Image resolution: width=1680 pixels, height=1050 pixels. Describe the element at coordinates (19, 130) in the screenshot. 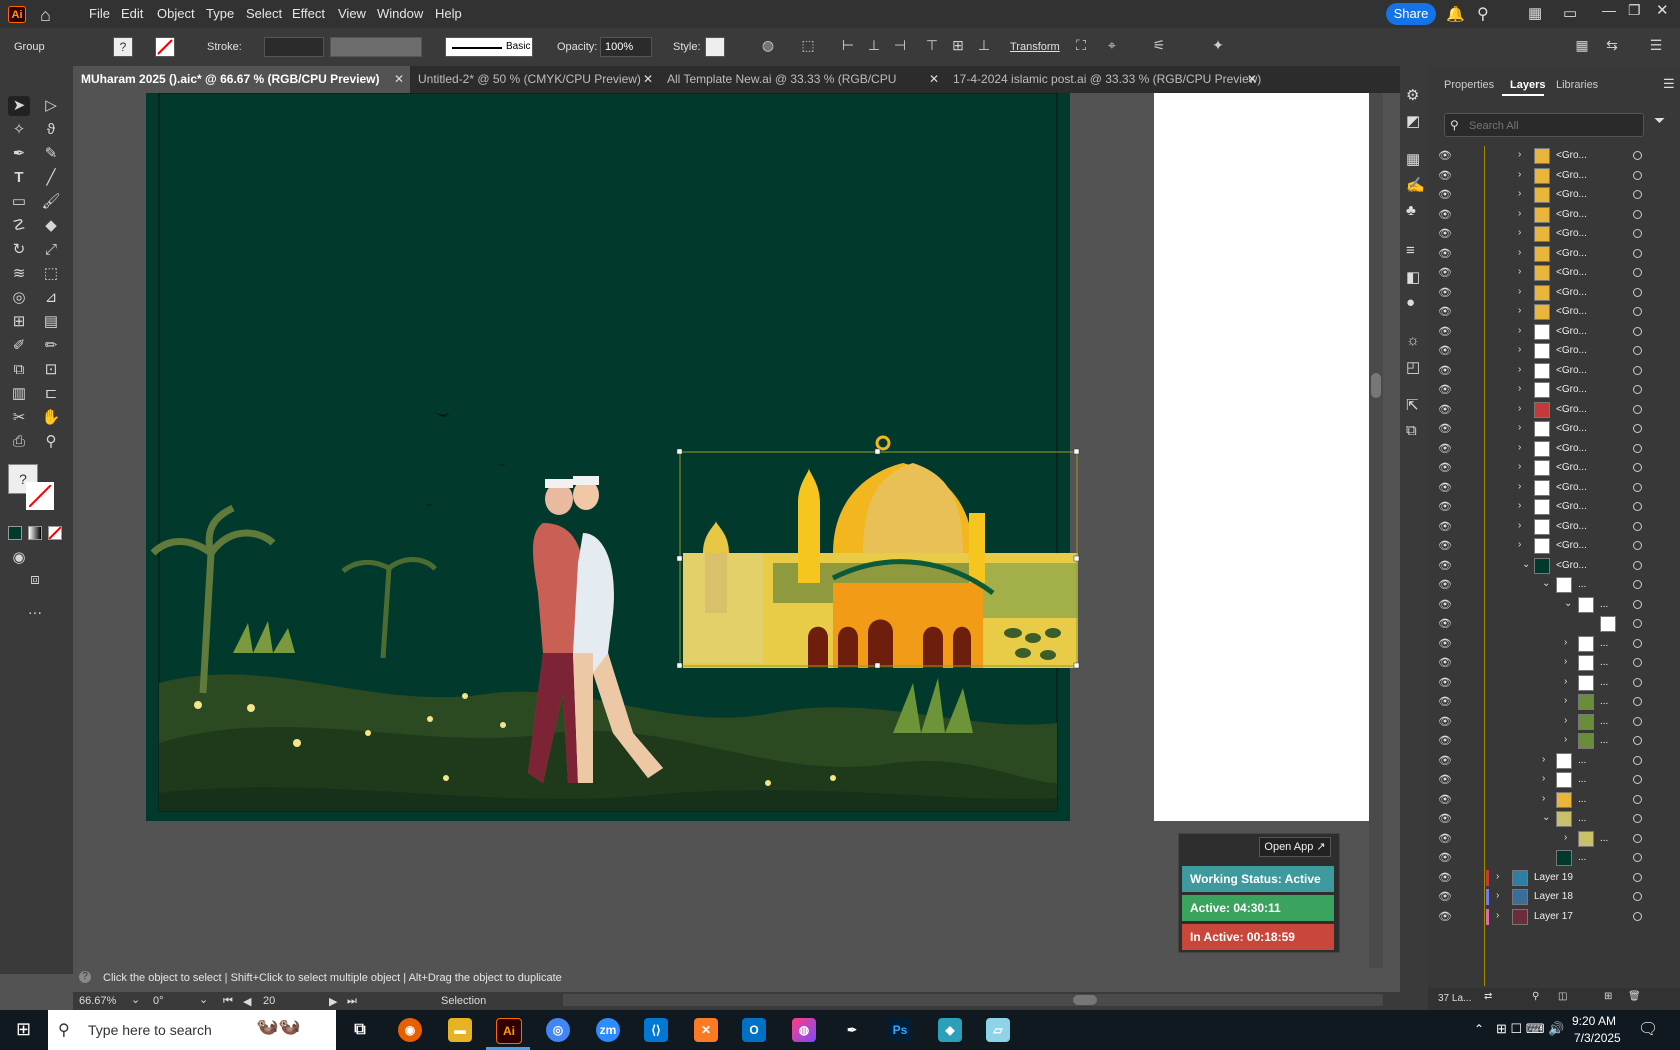

I see `magic-wand-icon: ✧` at that location.